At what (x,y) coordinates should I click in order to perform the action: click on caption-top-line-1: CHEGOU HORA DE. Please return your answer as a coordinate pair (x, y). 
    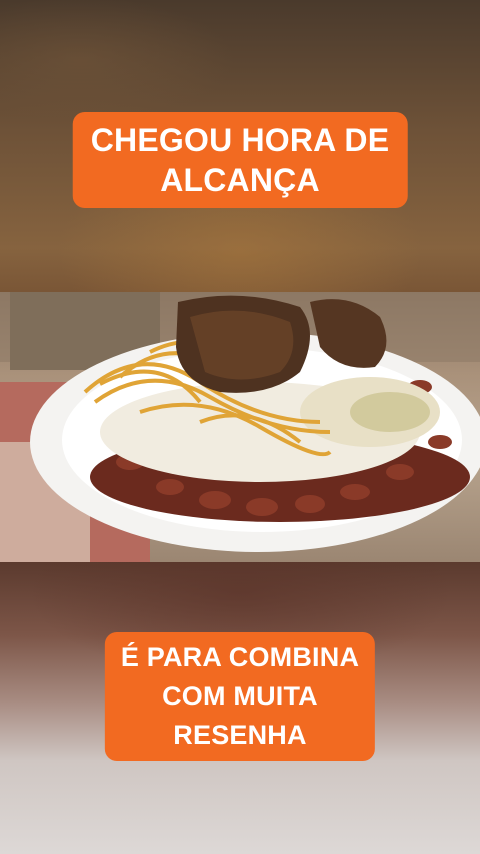
    Looking at the image, I should click on (240, 140).